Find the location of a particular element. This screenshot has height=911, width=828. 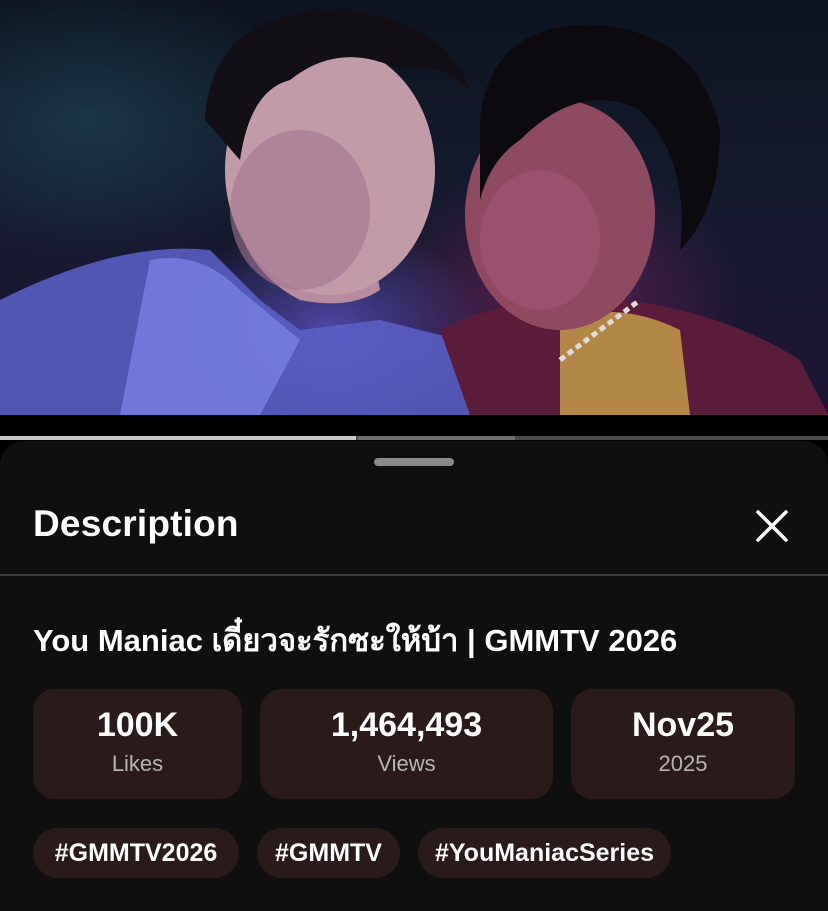

video-progress-buffered is located at coordinates (436, 438).